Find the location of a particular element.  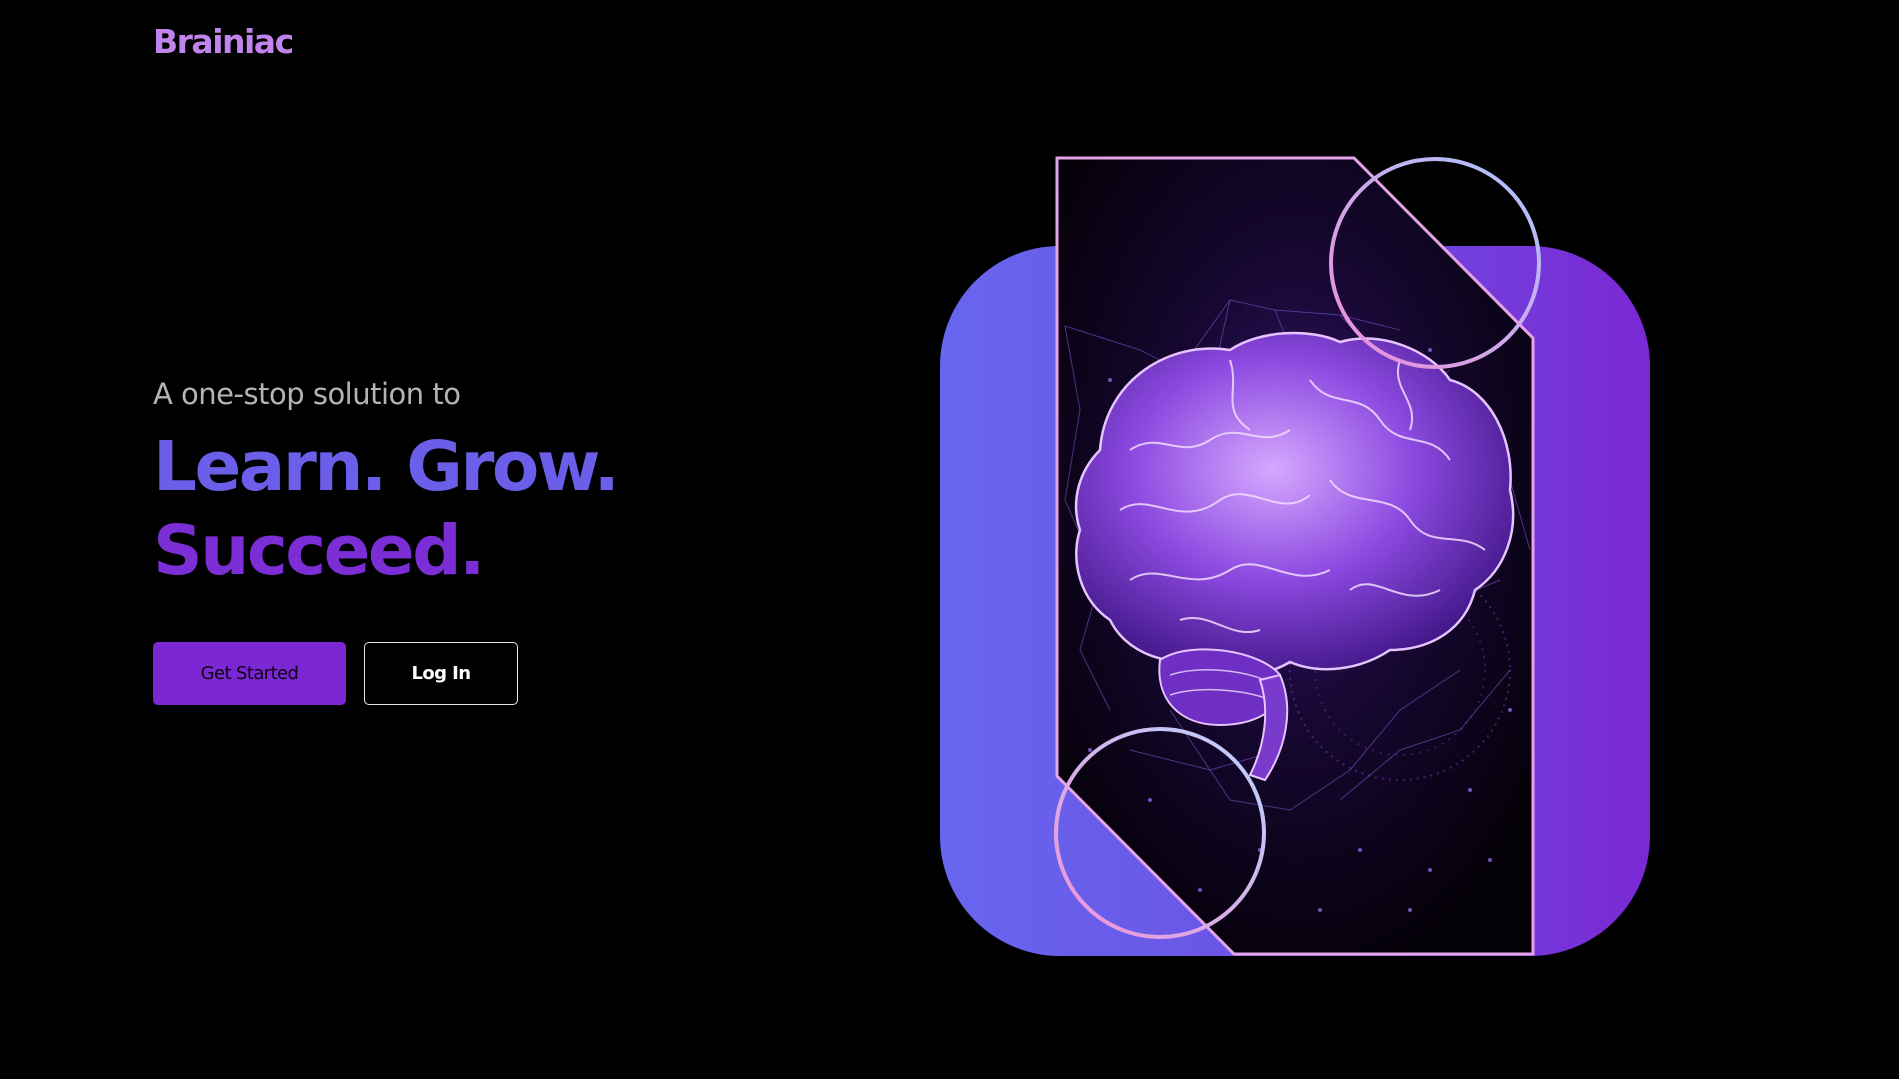

hero-kicker: A one-stop solution to is located at coordinates (307, 394).